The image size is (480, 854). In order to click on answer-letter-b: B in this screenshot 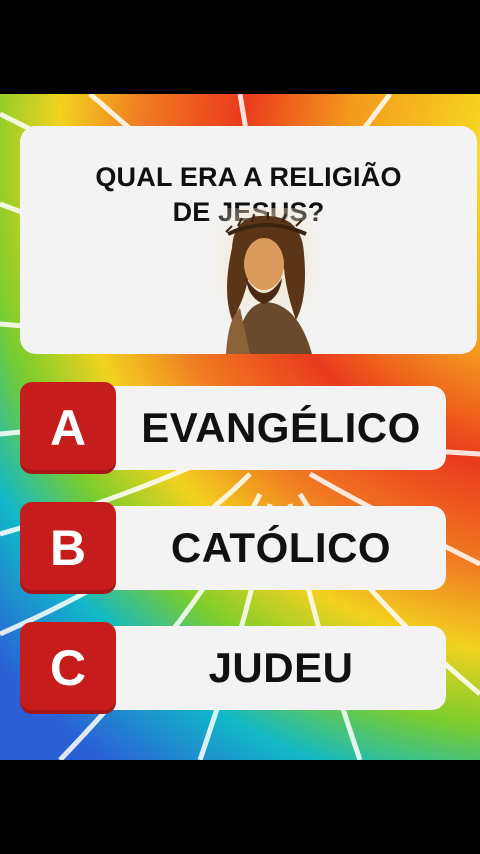, I will do `click(68, 548)`.